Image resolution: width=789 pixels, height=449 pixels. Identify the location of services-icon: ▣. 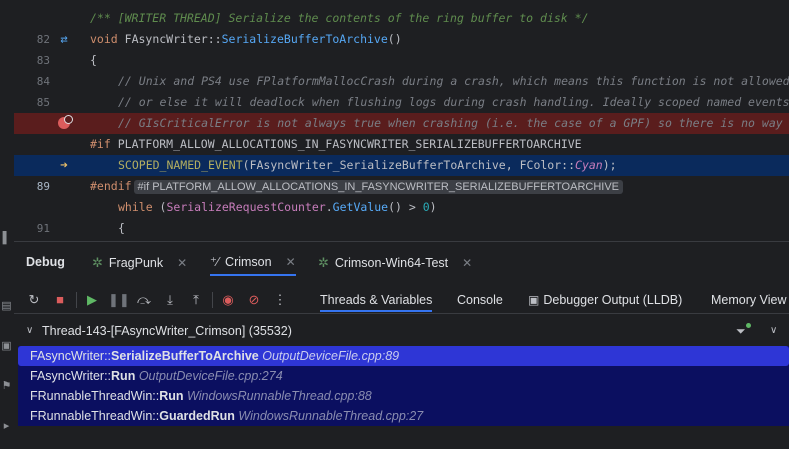
(6, 346).